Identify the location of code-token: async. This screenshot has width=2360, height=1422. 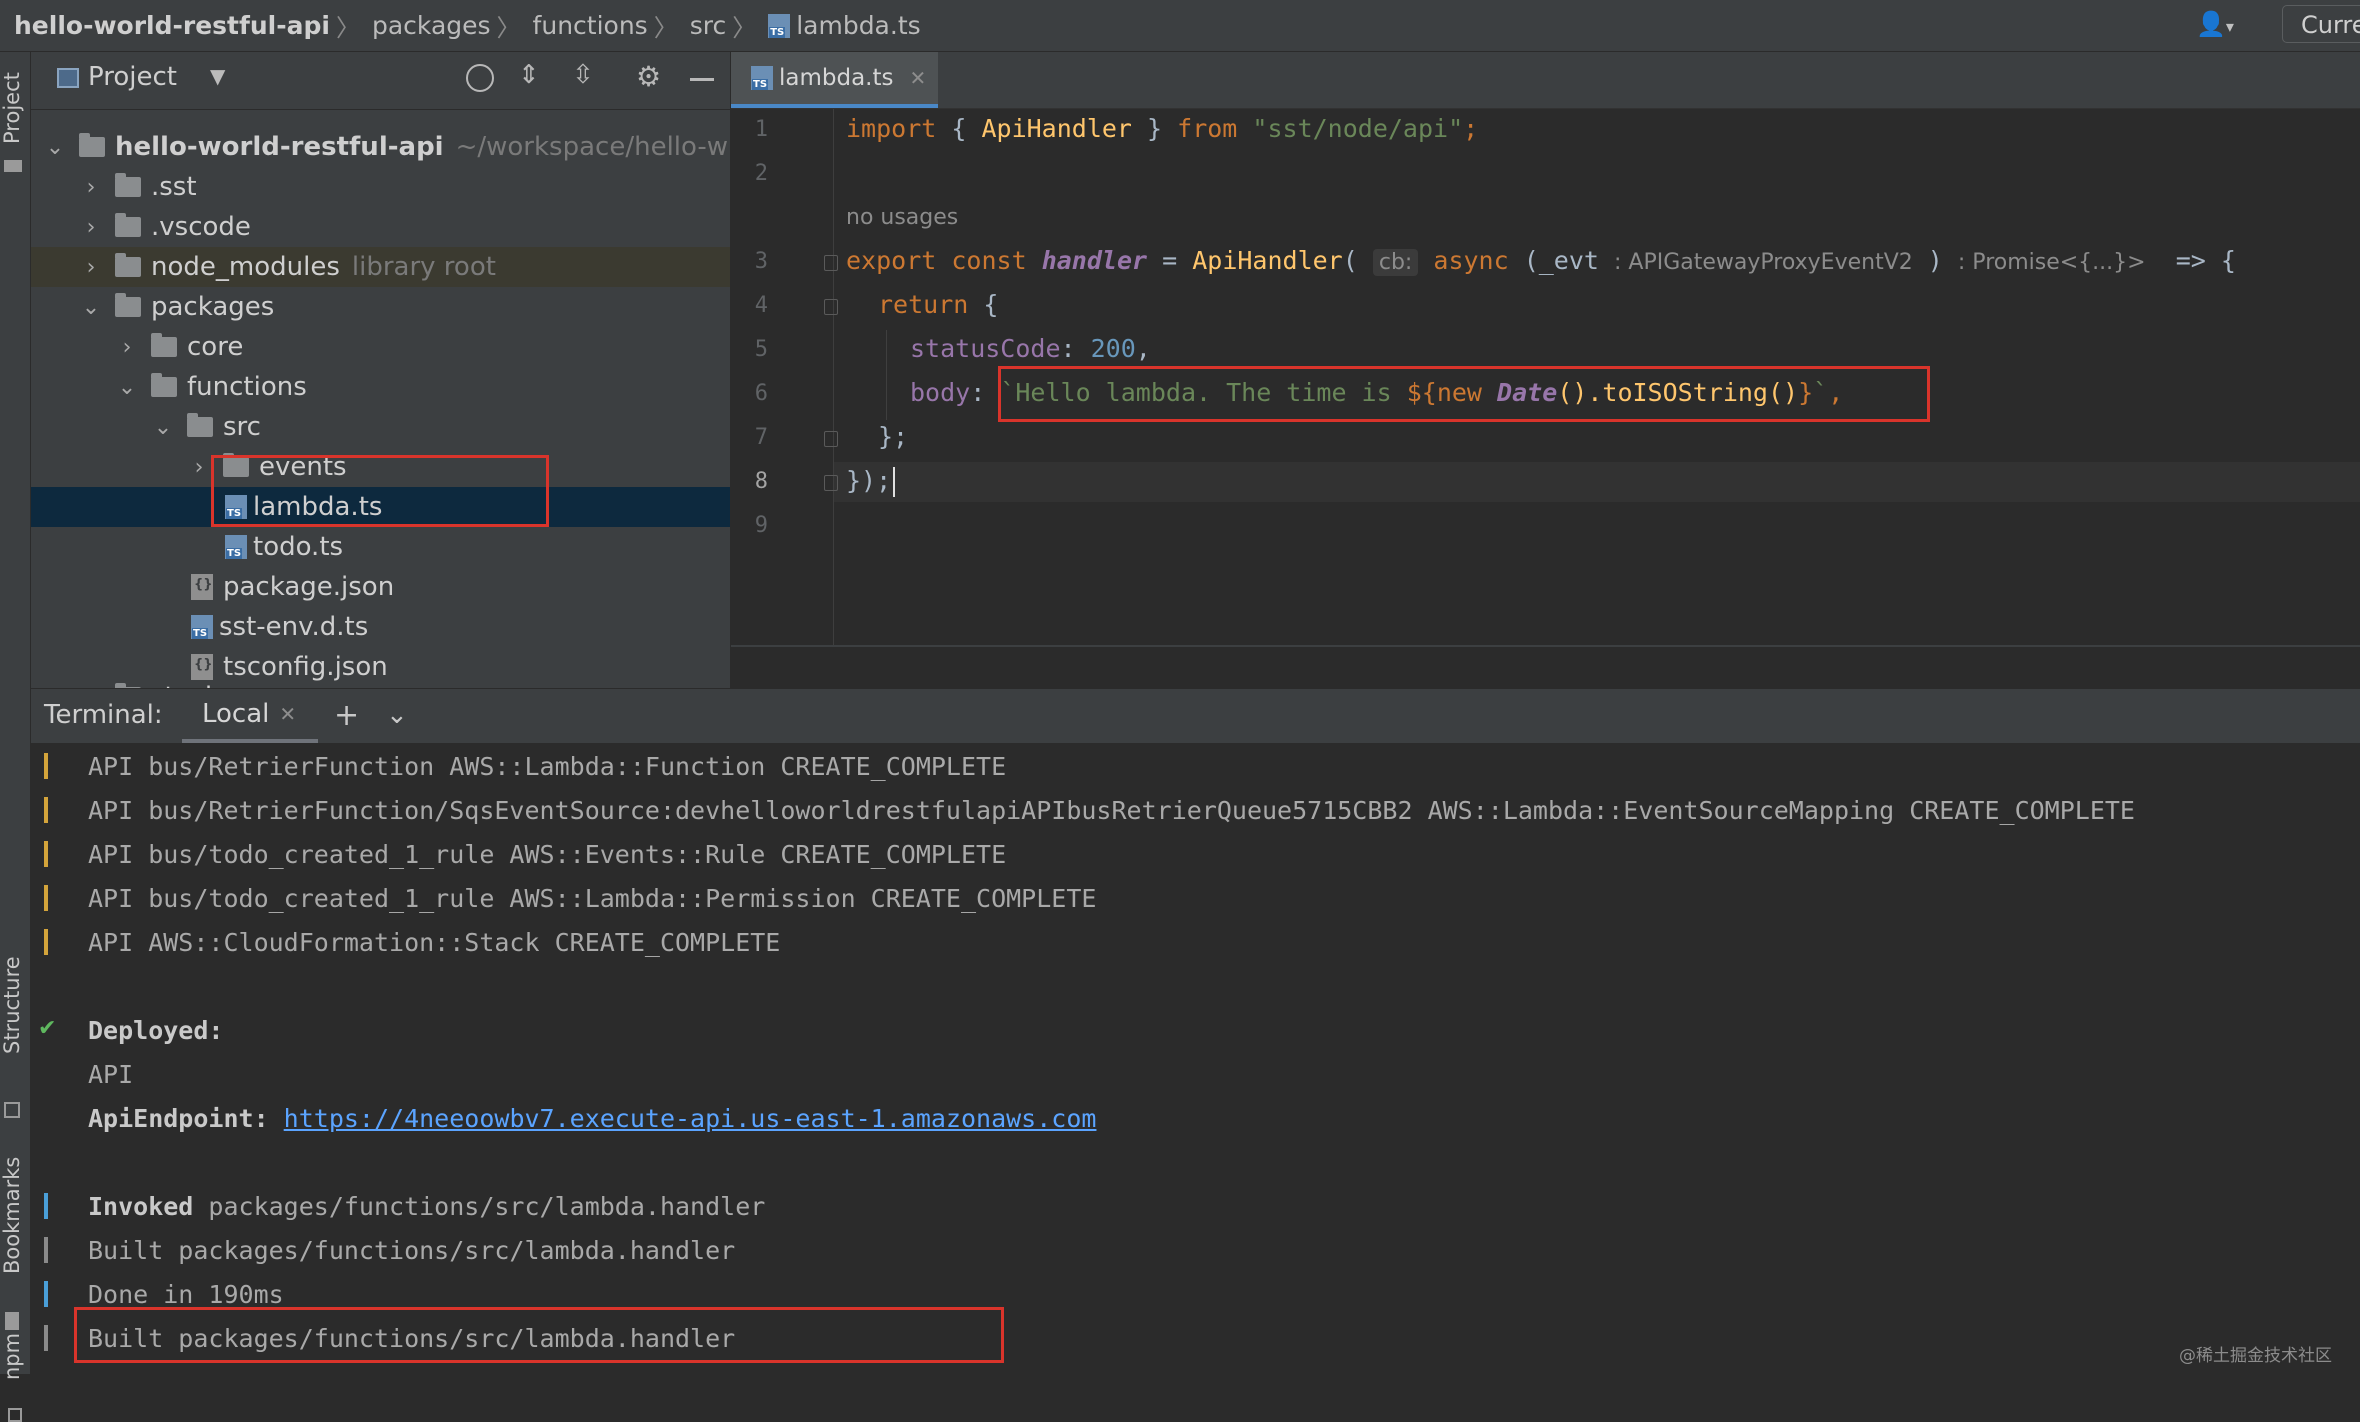
(1463, 260).